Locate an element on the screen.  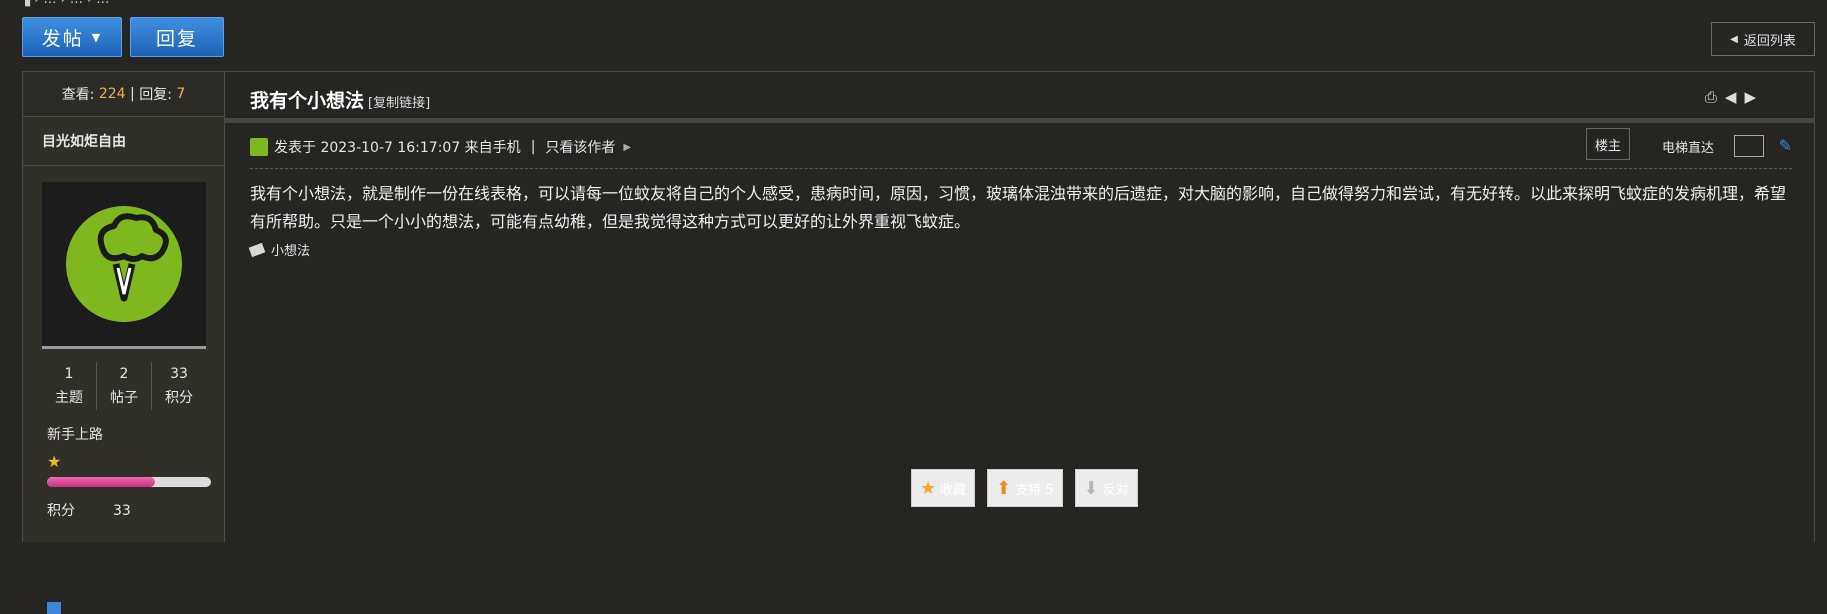
level-progress-bar is located at coordinates (129, 482).